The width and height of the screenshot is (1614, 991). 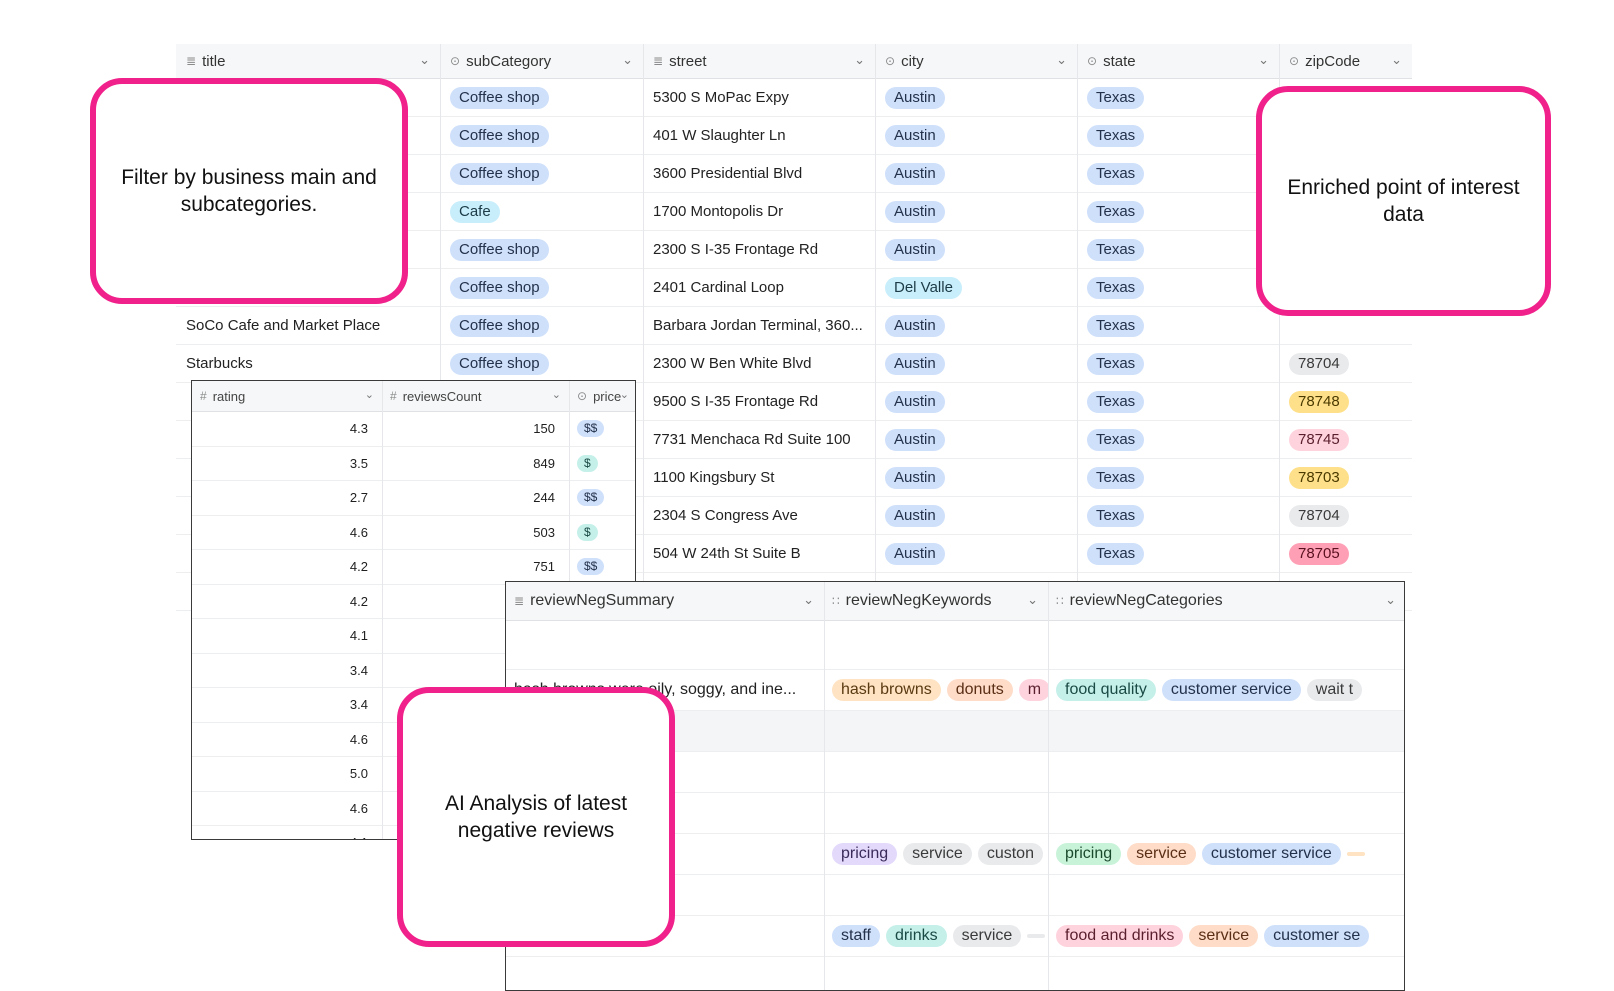 I want to click on cell-reviews-count: 503, so click(x=475, y=533).